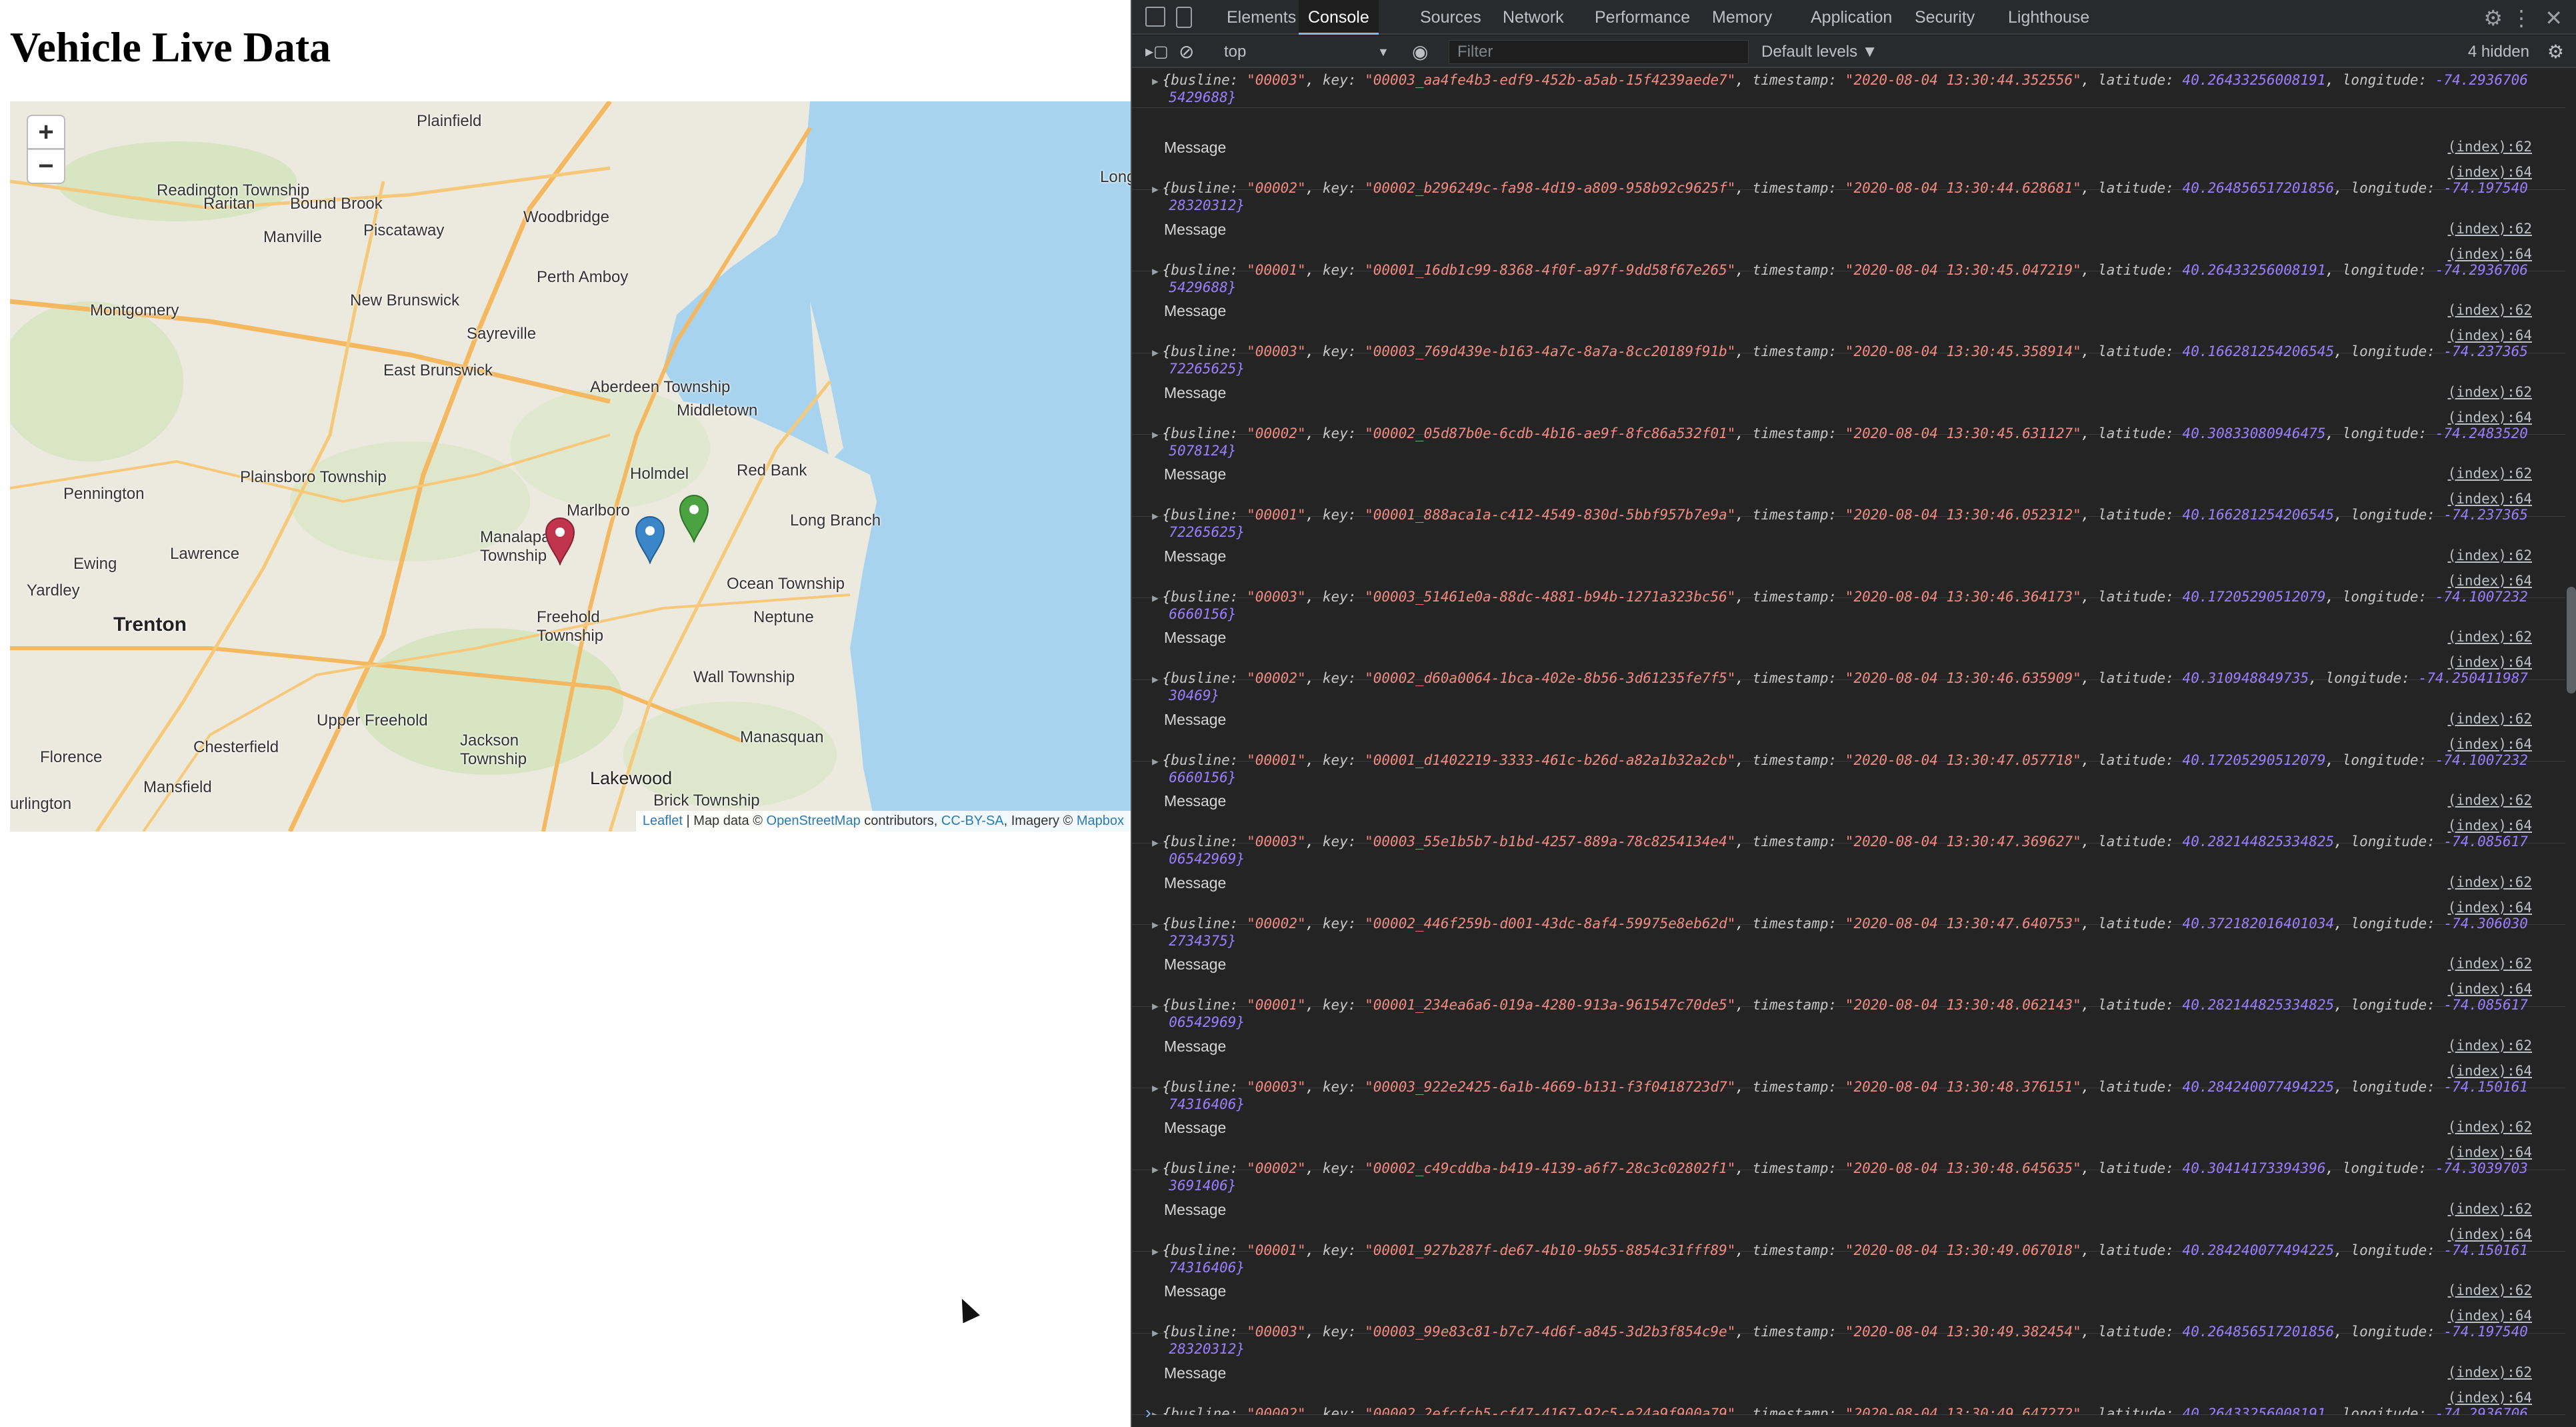 The image size is (2576, 1427). I want to click on map-place-label: Long Branch, so click(835, 520).